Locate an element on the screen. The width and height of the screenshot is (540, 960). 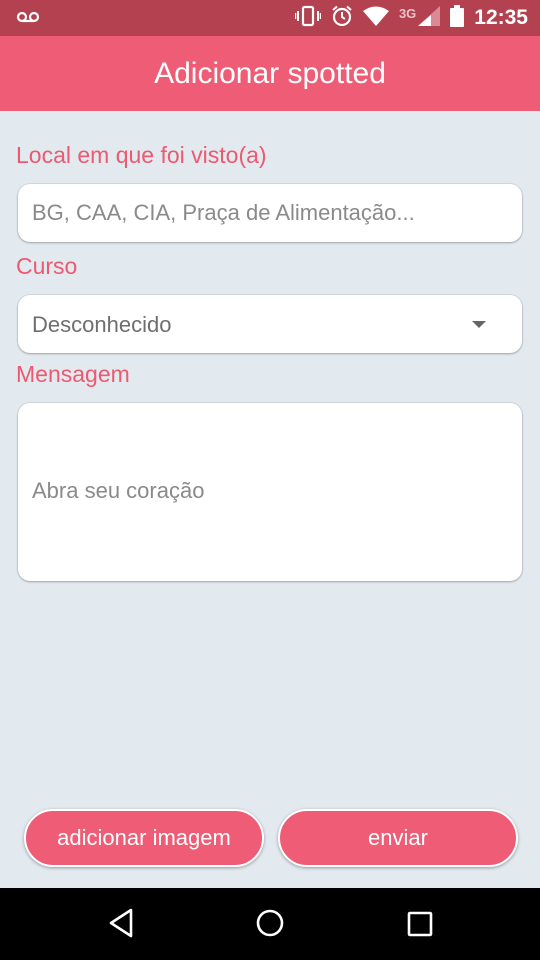
page-title: Adicionar spotted is located at coordinates (270, 73).